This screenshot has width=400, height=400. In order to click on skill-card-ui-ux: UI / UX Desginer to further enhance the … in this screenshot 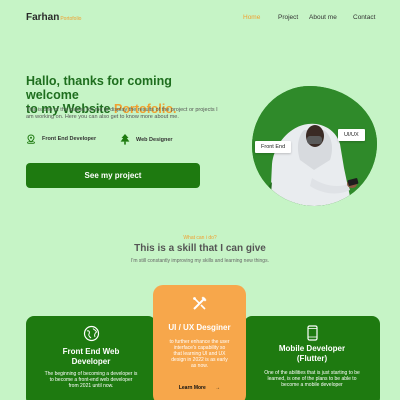, I will do `click(199, 342)`.